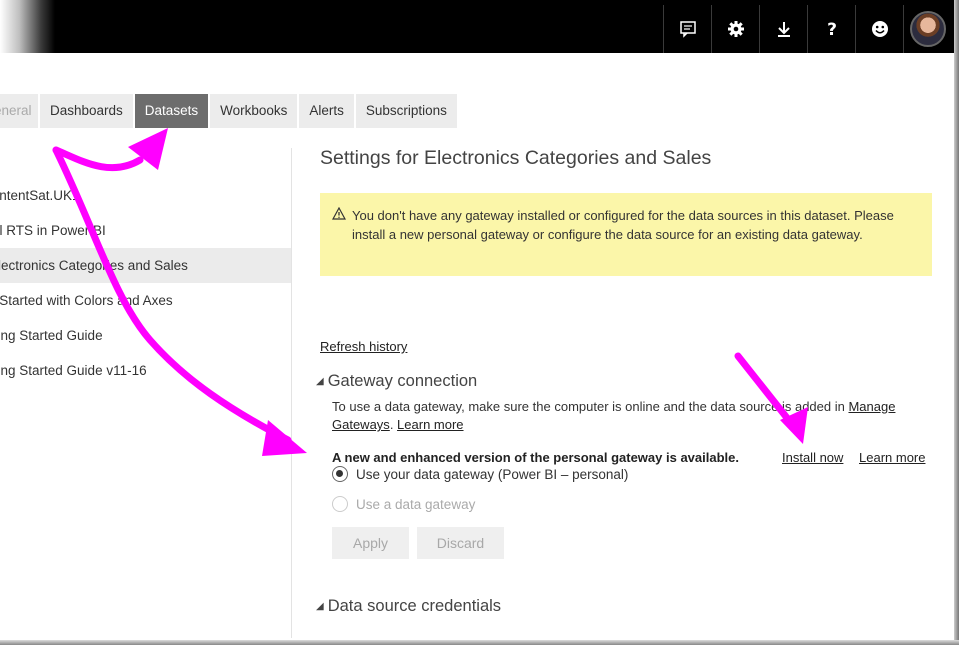 The image size is (959, 645). I want to click on annotation-arrow-to-datasets, so click(98, 159).